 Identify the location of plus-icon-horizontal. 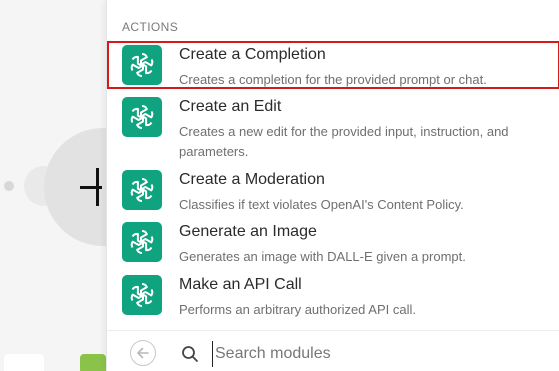
(91, 187).